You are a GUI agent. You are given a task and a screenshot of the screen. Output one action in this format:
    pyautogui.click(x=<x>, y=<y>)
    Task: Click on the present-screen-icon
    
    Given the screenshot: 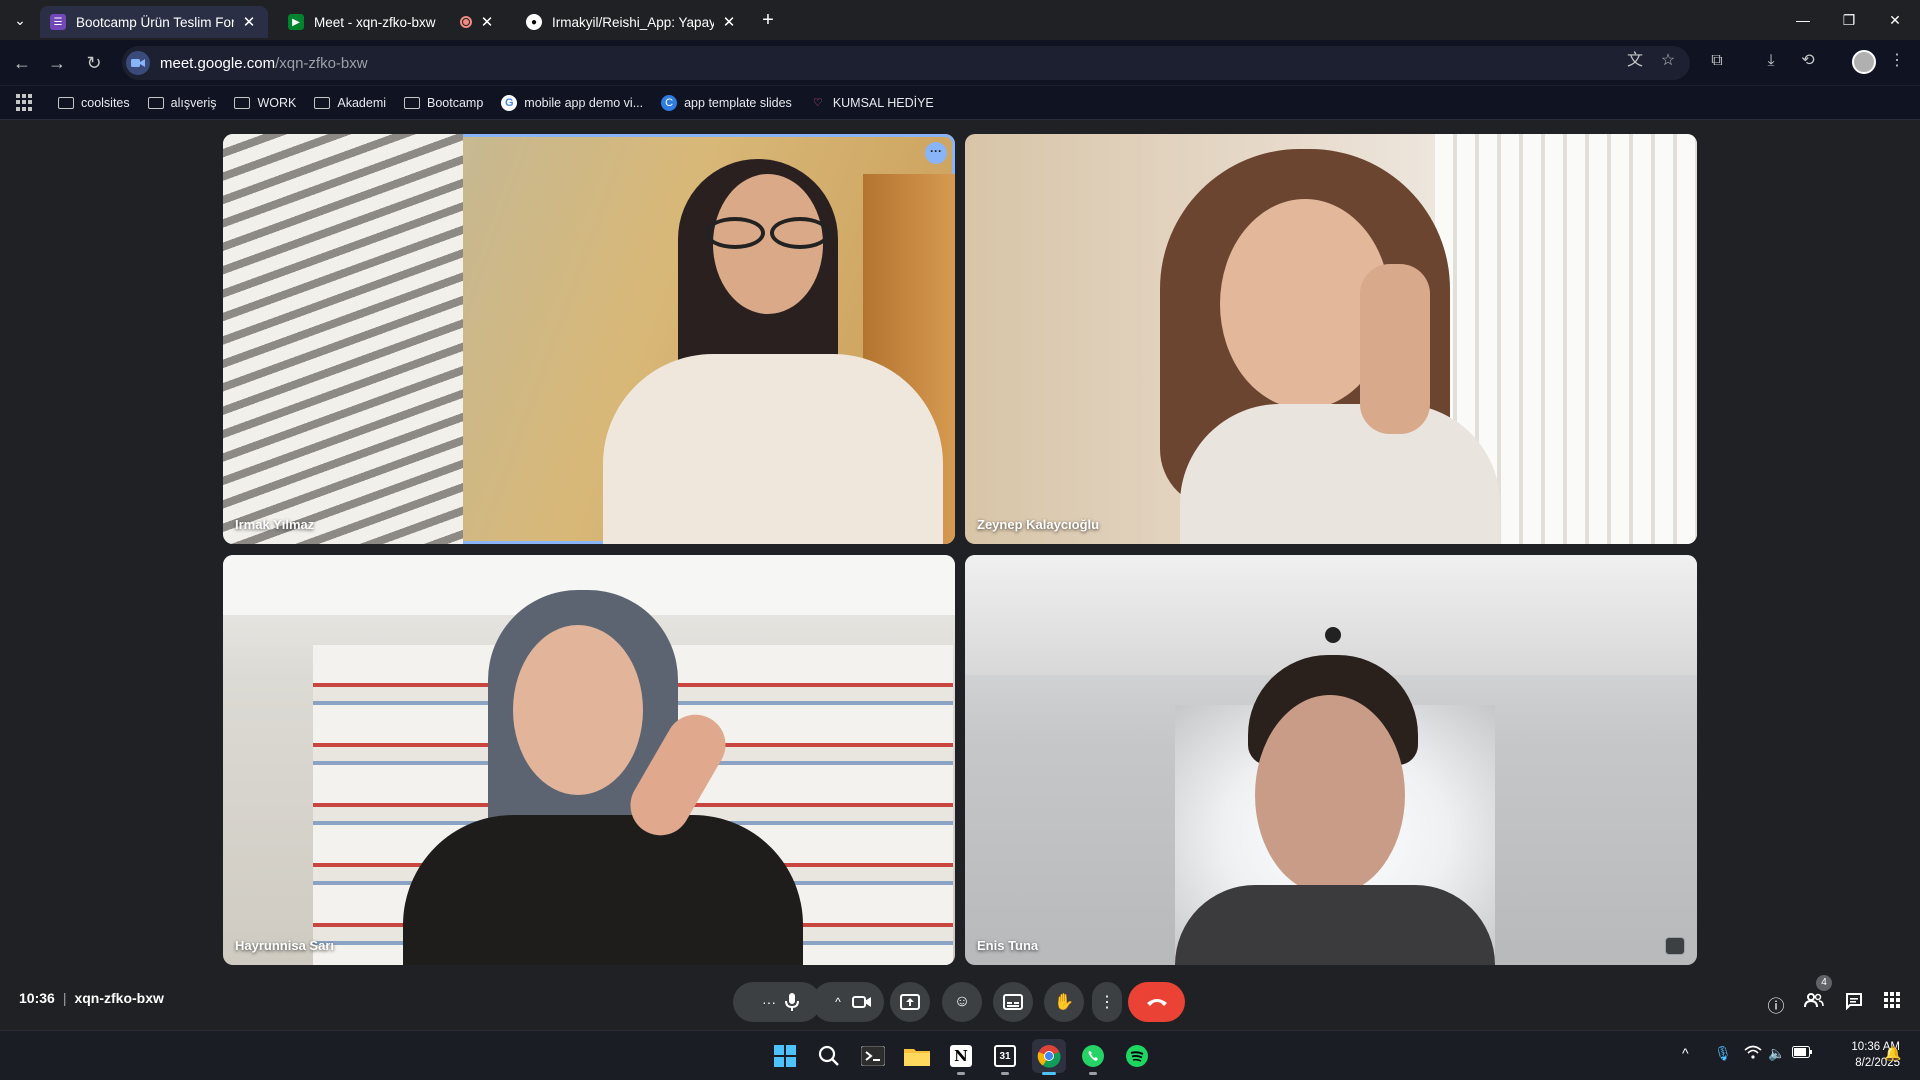 What is the action you would take?
    pyautogui.click(x=910, y=1002)
    